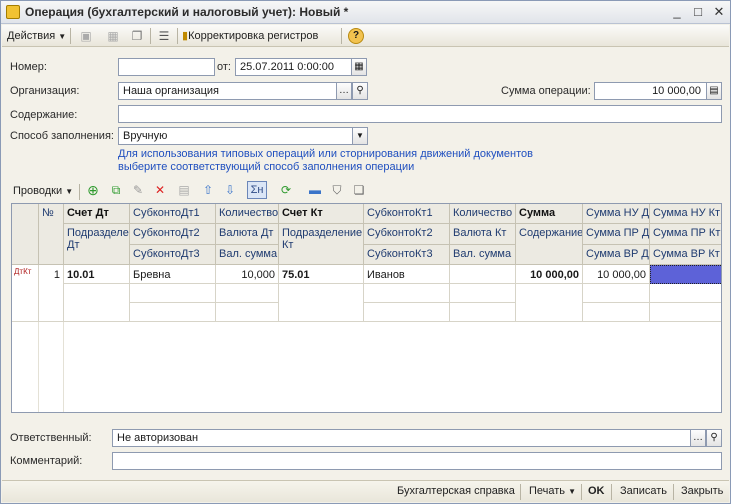  What do you see at coordinates (173, 234) in the screenshot?
I see `column-header-subkonto-dt2: СубконтоДт2` at bounding box center [173, 234].